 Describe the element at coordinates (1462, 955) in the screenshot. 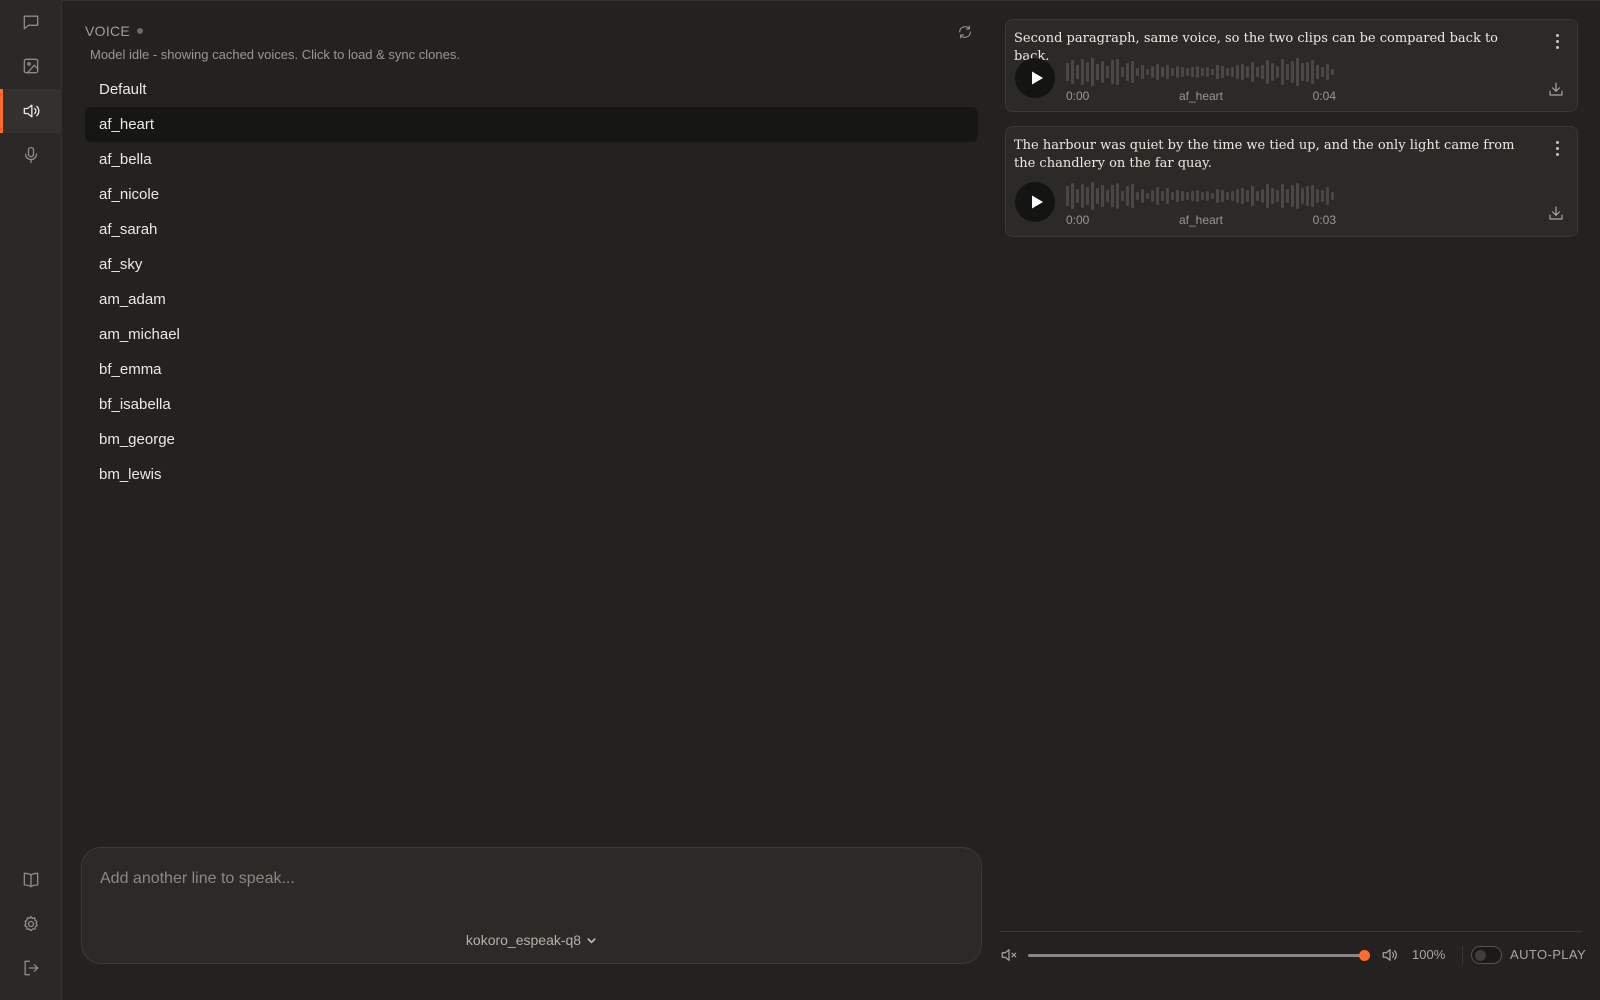

I see `player-separator` at that location.